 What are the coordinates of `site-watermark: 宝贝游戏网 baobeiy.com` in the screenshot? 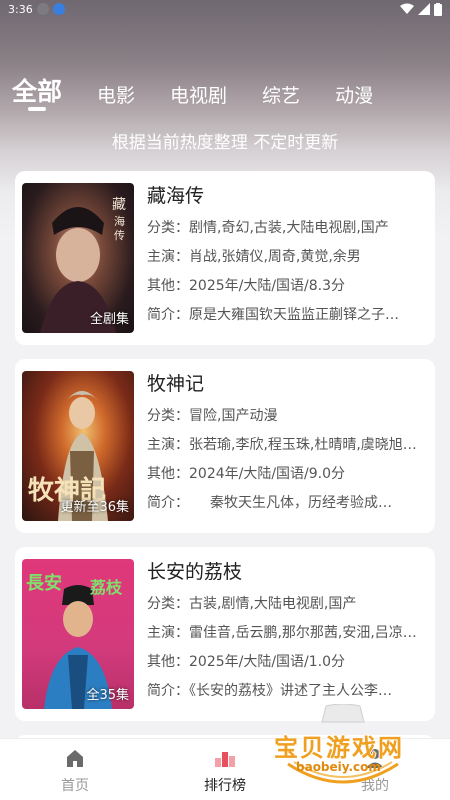 It's located at (343, 750).